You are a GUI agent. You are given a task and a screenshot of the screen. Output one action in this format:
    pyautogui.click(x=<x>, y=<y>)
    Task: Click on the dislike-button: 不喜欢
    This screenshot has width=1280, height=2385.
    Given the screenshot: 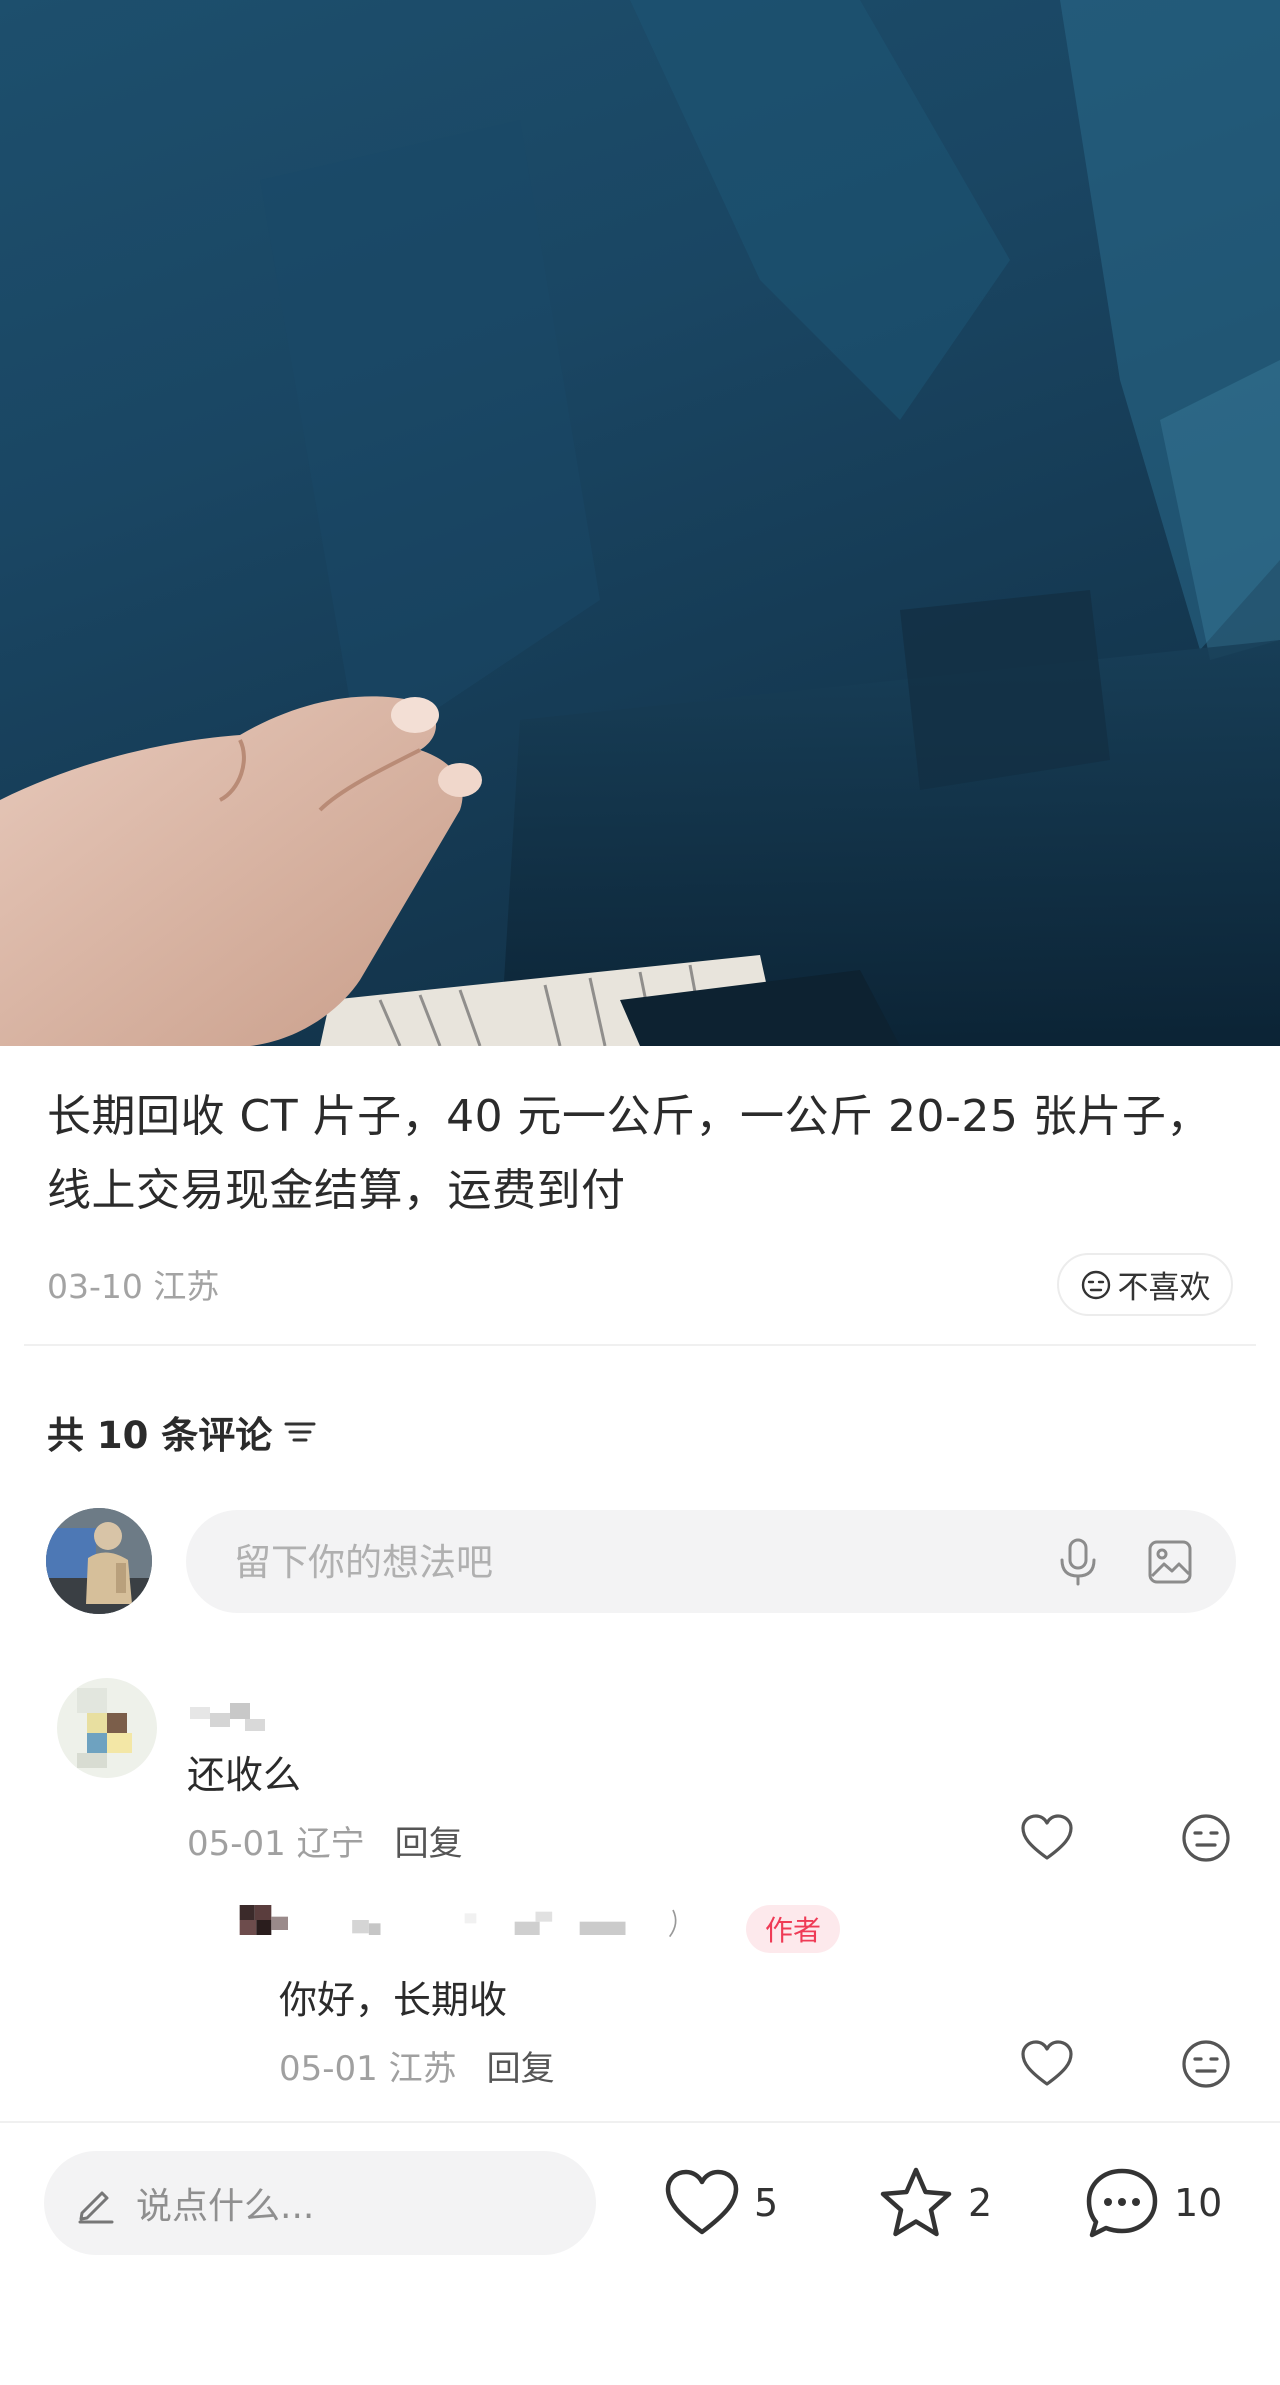 What is the action you would take?
    pyautogui.click(x=1145, y=1284)
    